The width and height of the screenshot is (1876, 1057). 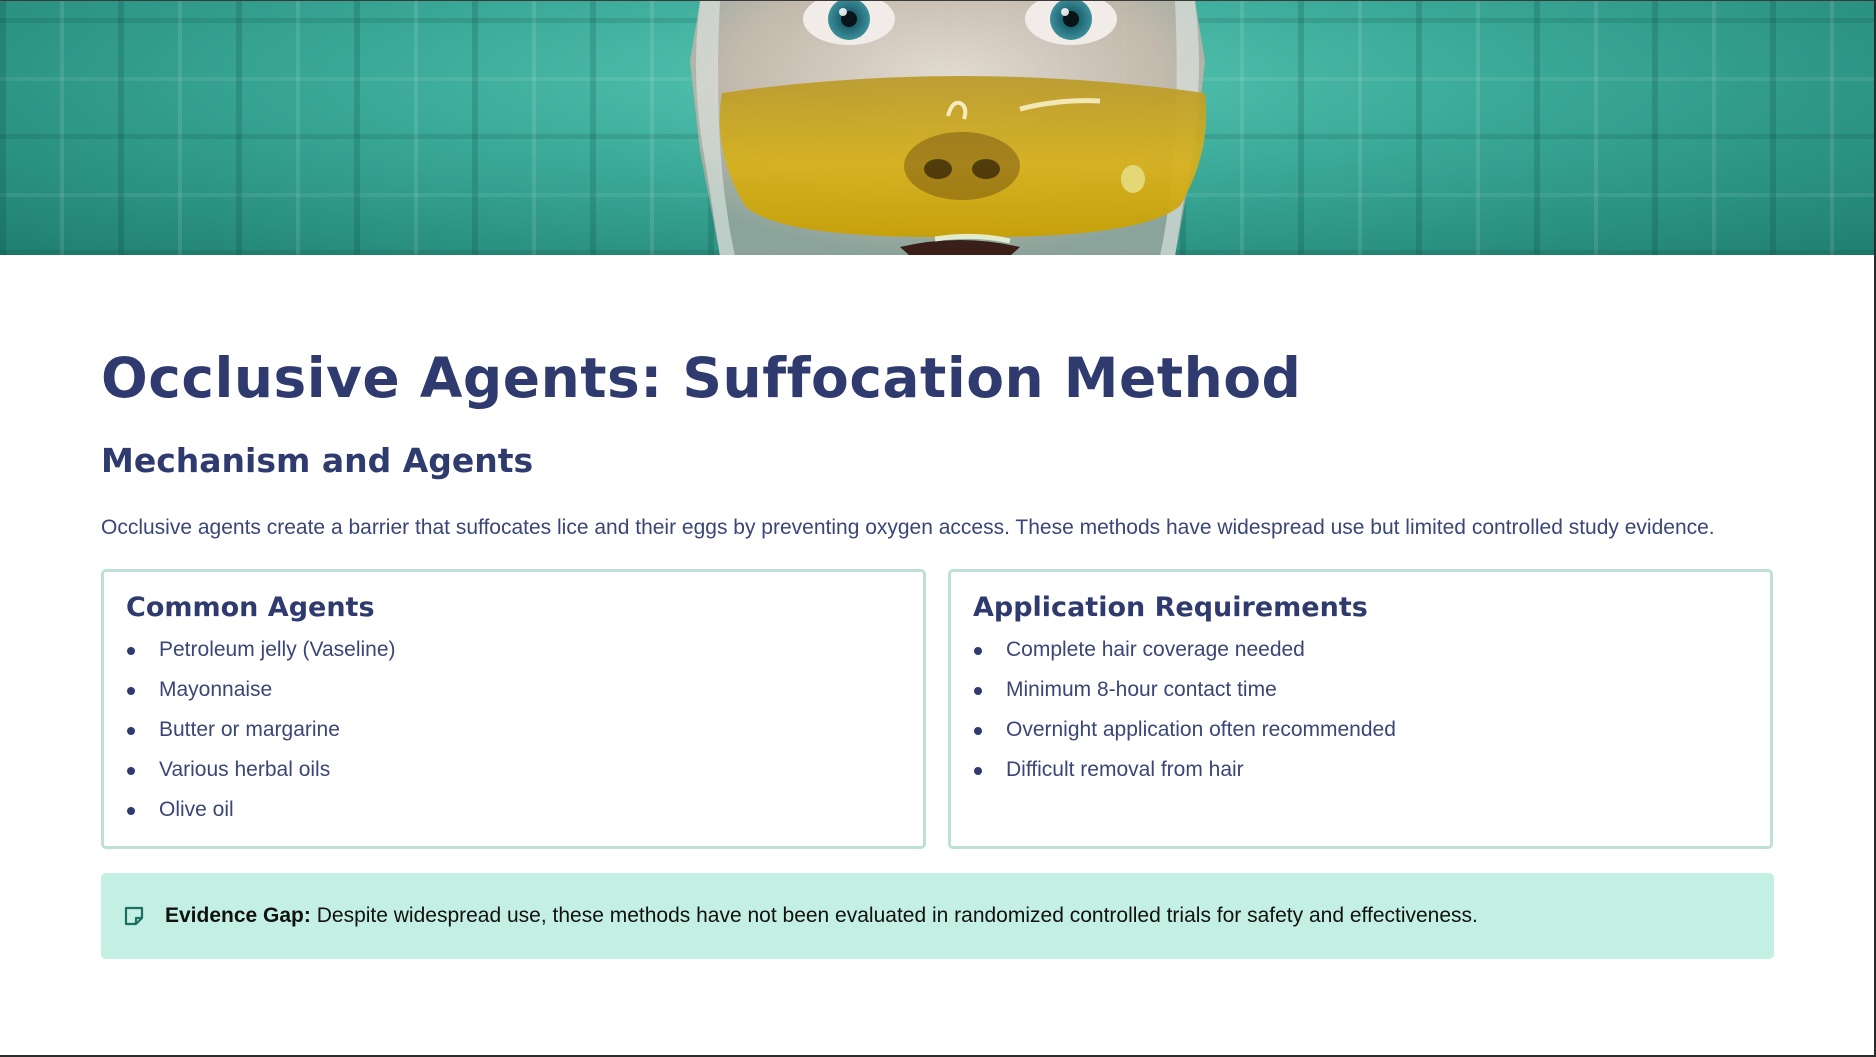 I want to click on page-title: Occlusive Agents: Suffocation Method, so click(x=701, y=378).